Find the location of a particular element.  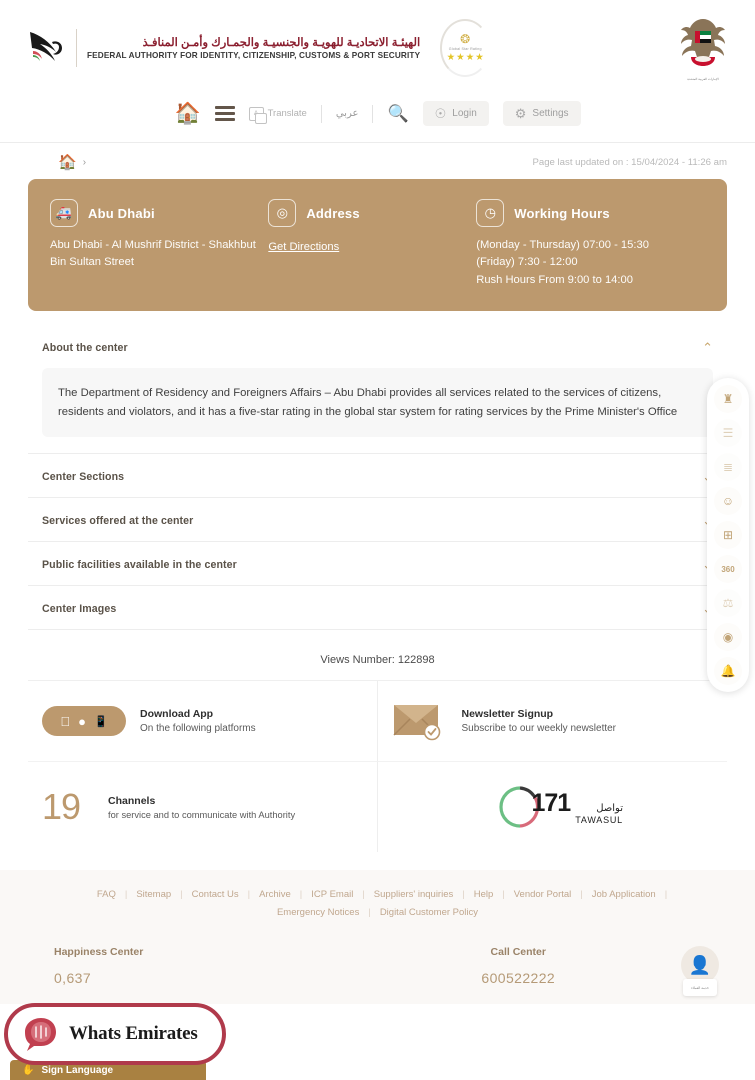

footer-link-icp-email: ICP Email is located at coordinates (332, 895).